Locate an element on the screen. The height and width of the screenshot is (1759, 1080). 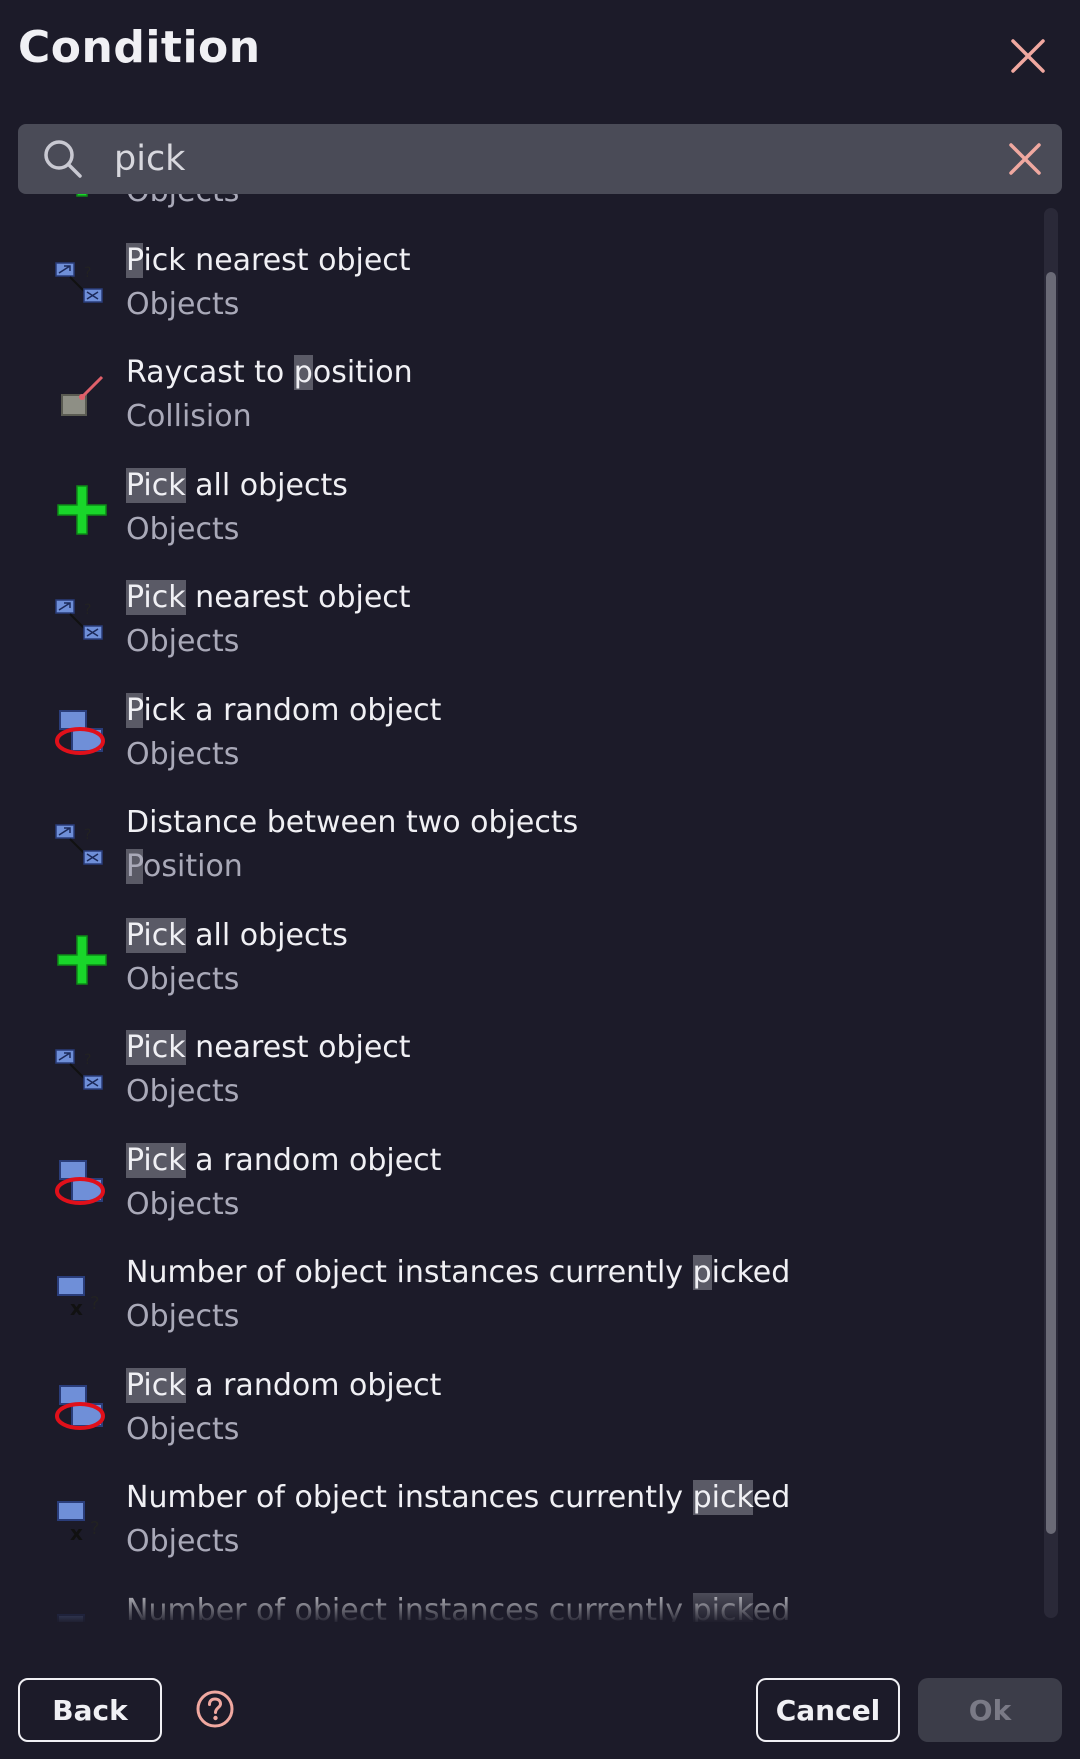
close-button is located at coordinates (1028, 56).